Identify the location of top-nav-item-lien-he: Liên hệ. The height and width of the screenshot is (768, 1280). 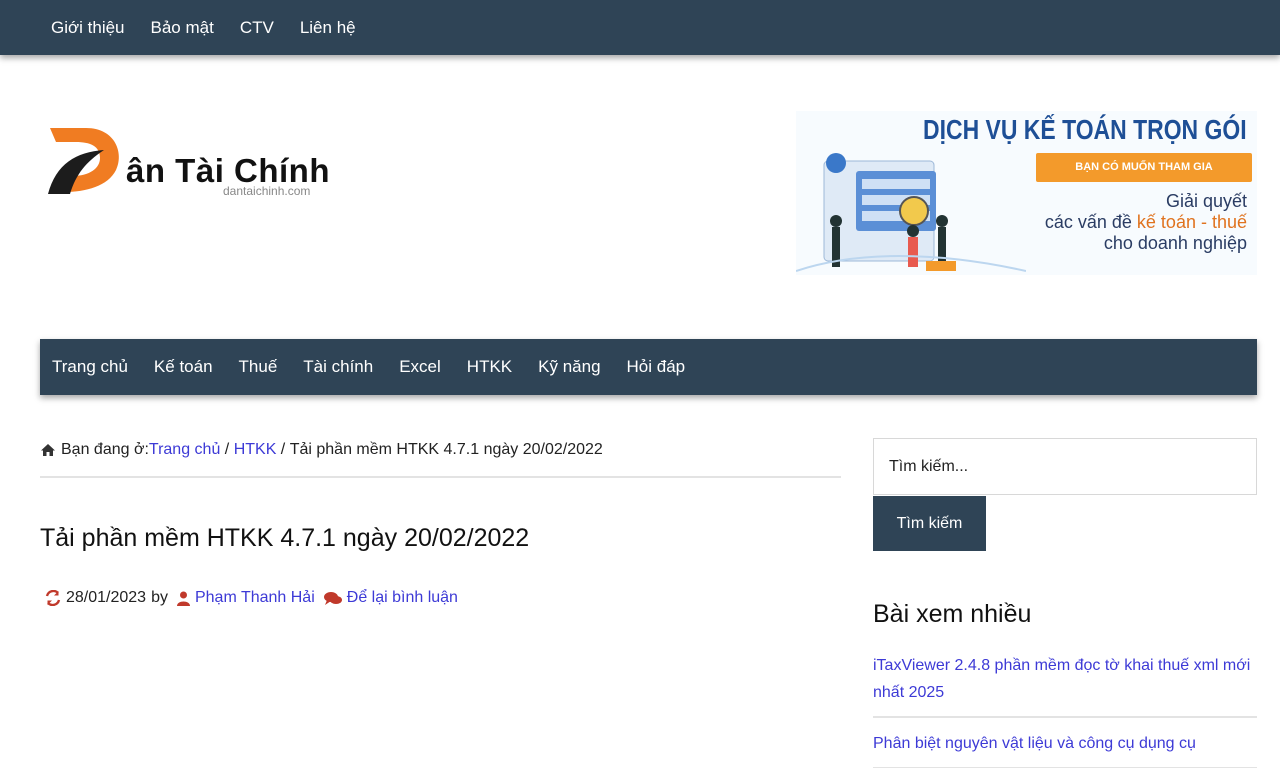
(328, 28).